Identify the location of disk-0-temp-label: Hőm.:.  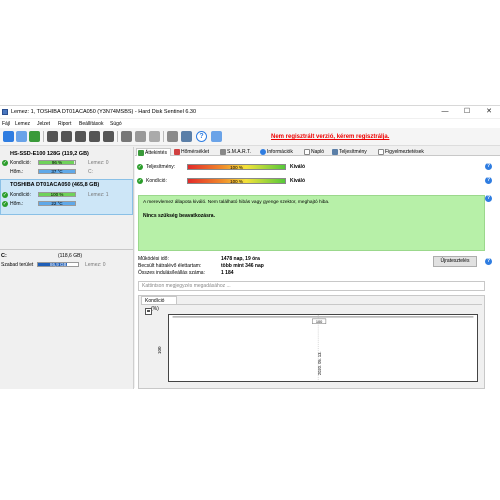
(17, 172).